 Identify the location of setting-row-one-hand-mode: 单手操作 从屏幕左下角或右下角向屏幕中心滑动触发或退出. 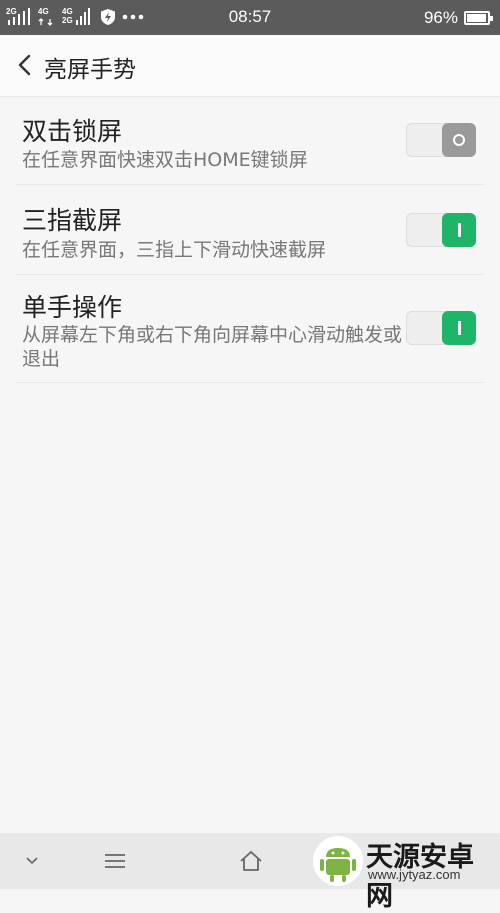
(250, 329).